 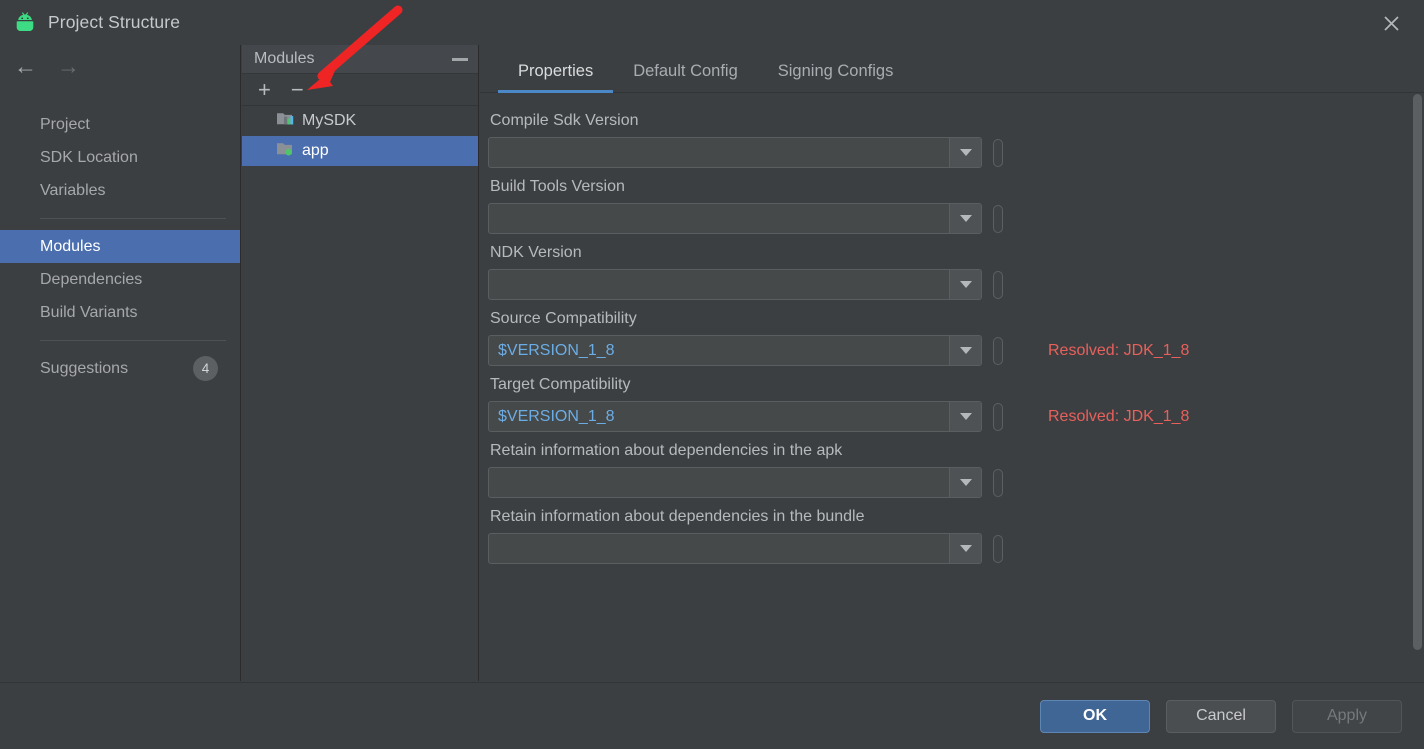 What do you see at coordinates (735, 416) in the screenshot?
I see `target-compatibility-combobox: $VERSION_1_8` at bounding box center [735, 416].